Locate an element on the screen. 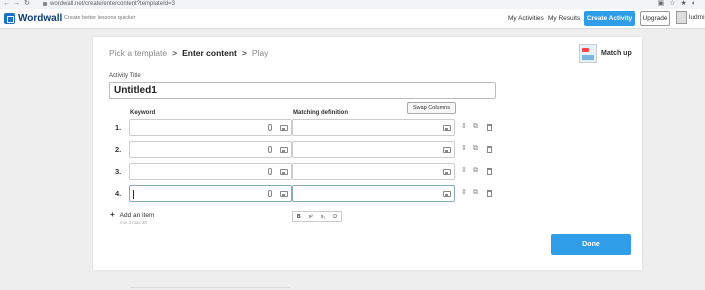  tagline: Create better lessons quicker is located at coordinates (100, 18).